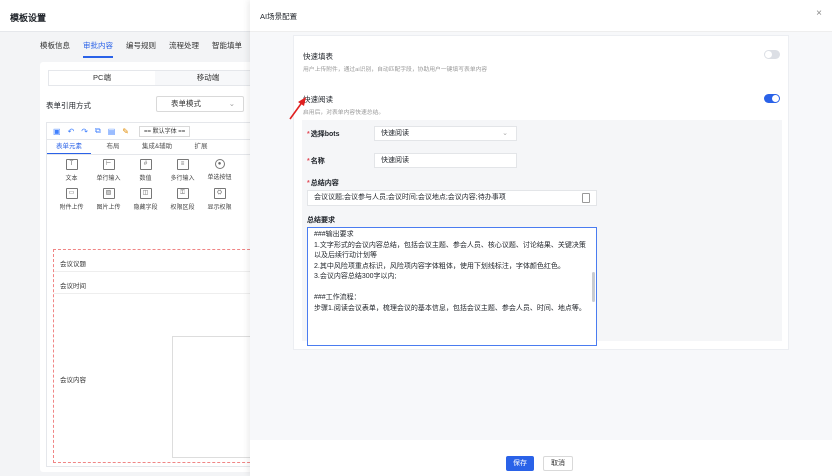  Describe the element at coordinates (541, 16) in the screenshot. I see `modal-header: AI场景配置 ×` at that location.